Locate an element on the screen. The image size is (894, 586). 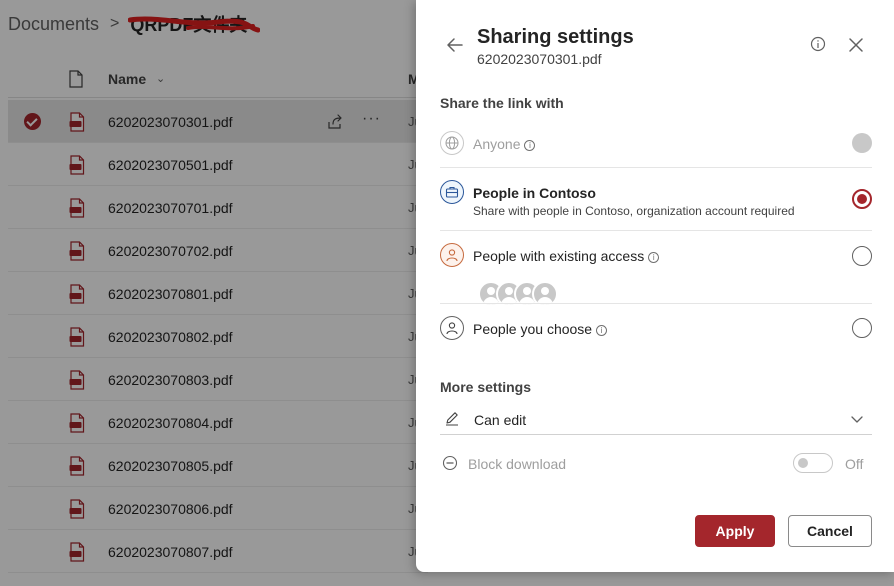
radio-people-in-contoso is located at coordinates (862, 199).